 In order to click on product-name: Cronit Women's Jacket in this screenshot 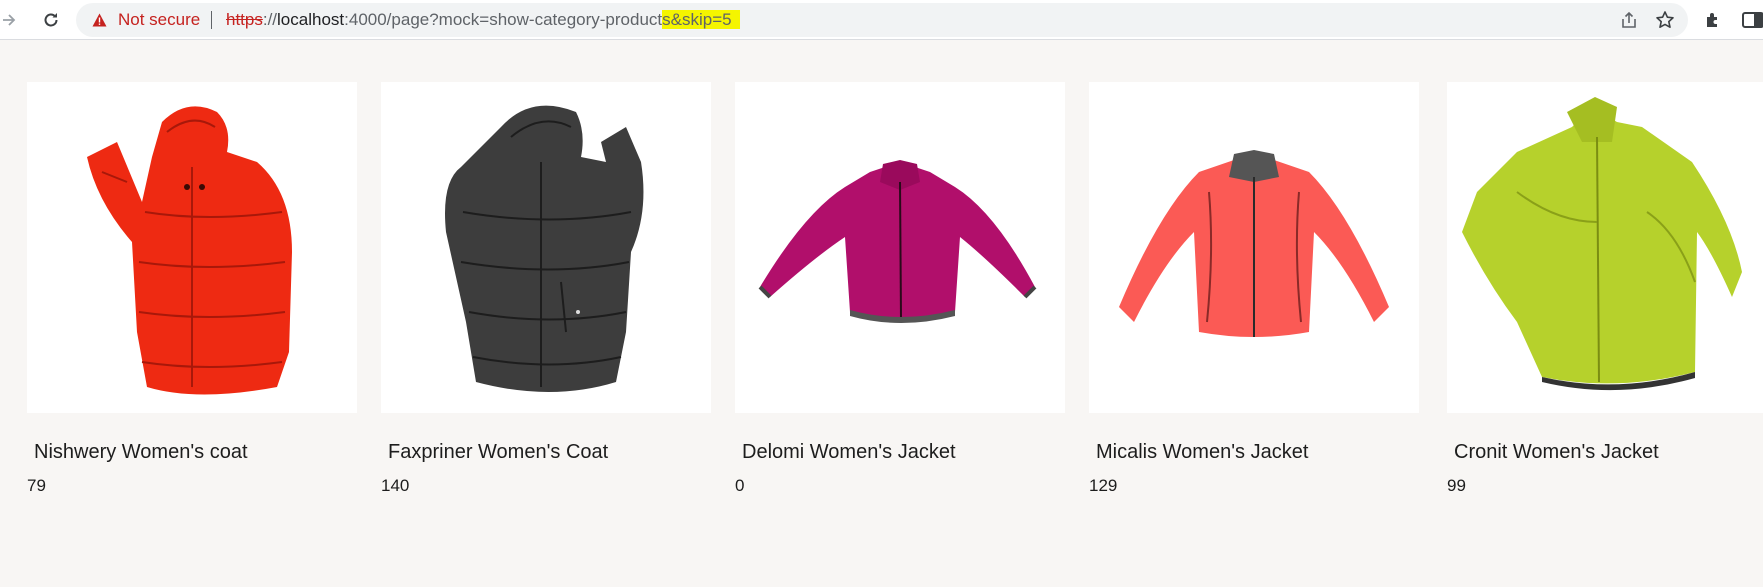, I will do `click(1556, 452)`.